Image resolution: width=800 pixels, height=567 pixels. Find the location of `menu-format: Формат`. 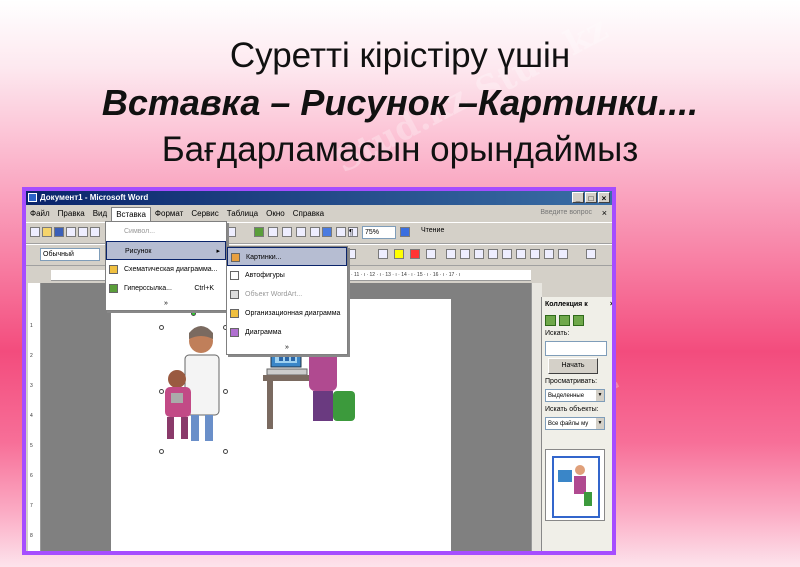

menu-format: Формат is located at coordinates (169, 214).